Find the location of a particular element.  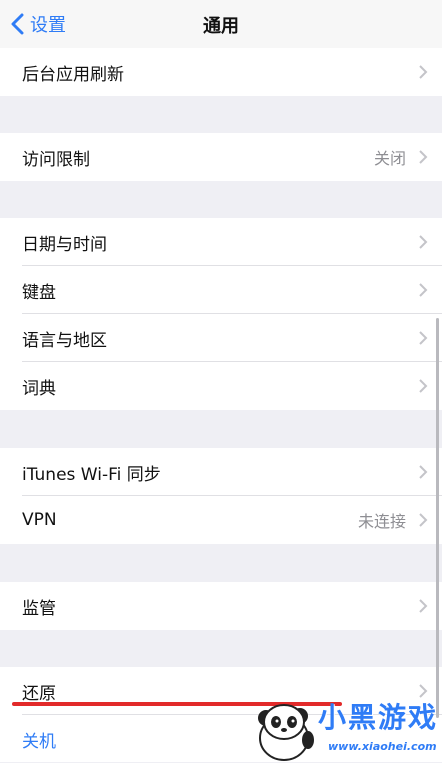

panda-mascot-icon is located at coordinates (286, 732).